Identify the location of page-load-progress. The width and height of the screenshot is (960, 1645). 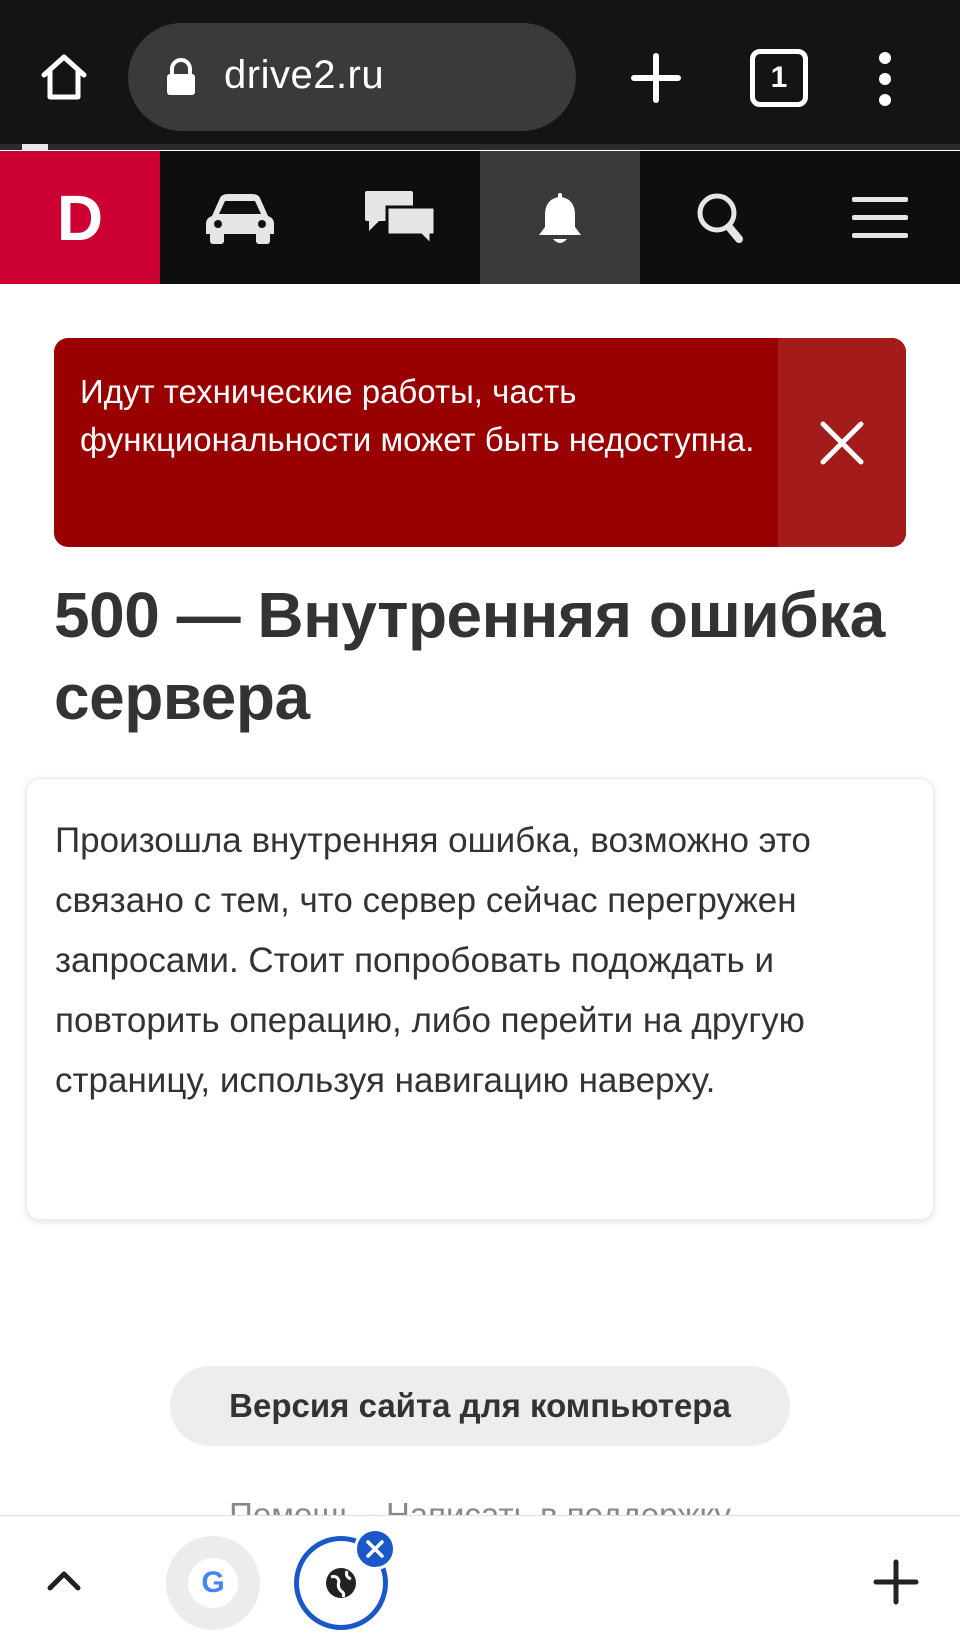
(480, 147).